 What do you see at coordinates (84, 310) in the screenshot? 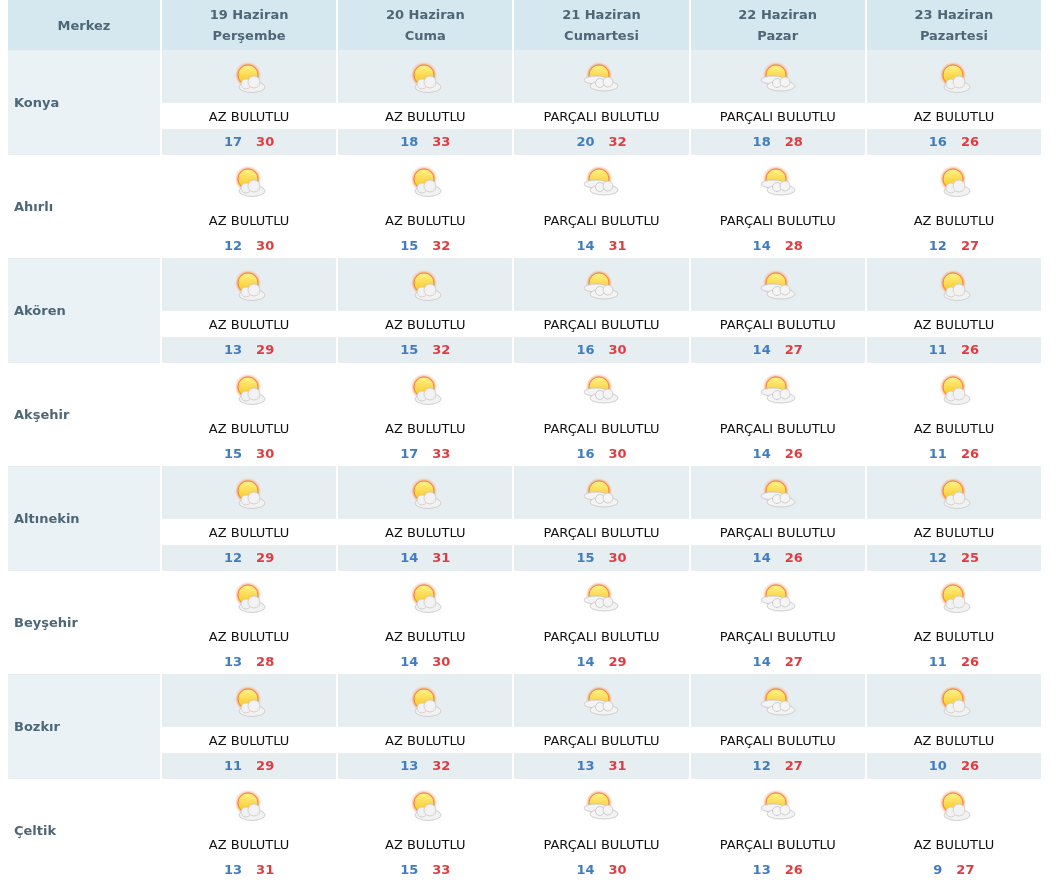
I see `city-name: Akören` at bounding box center [84, 310].